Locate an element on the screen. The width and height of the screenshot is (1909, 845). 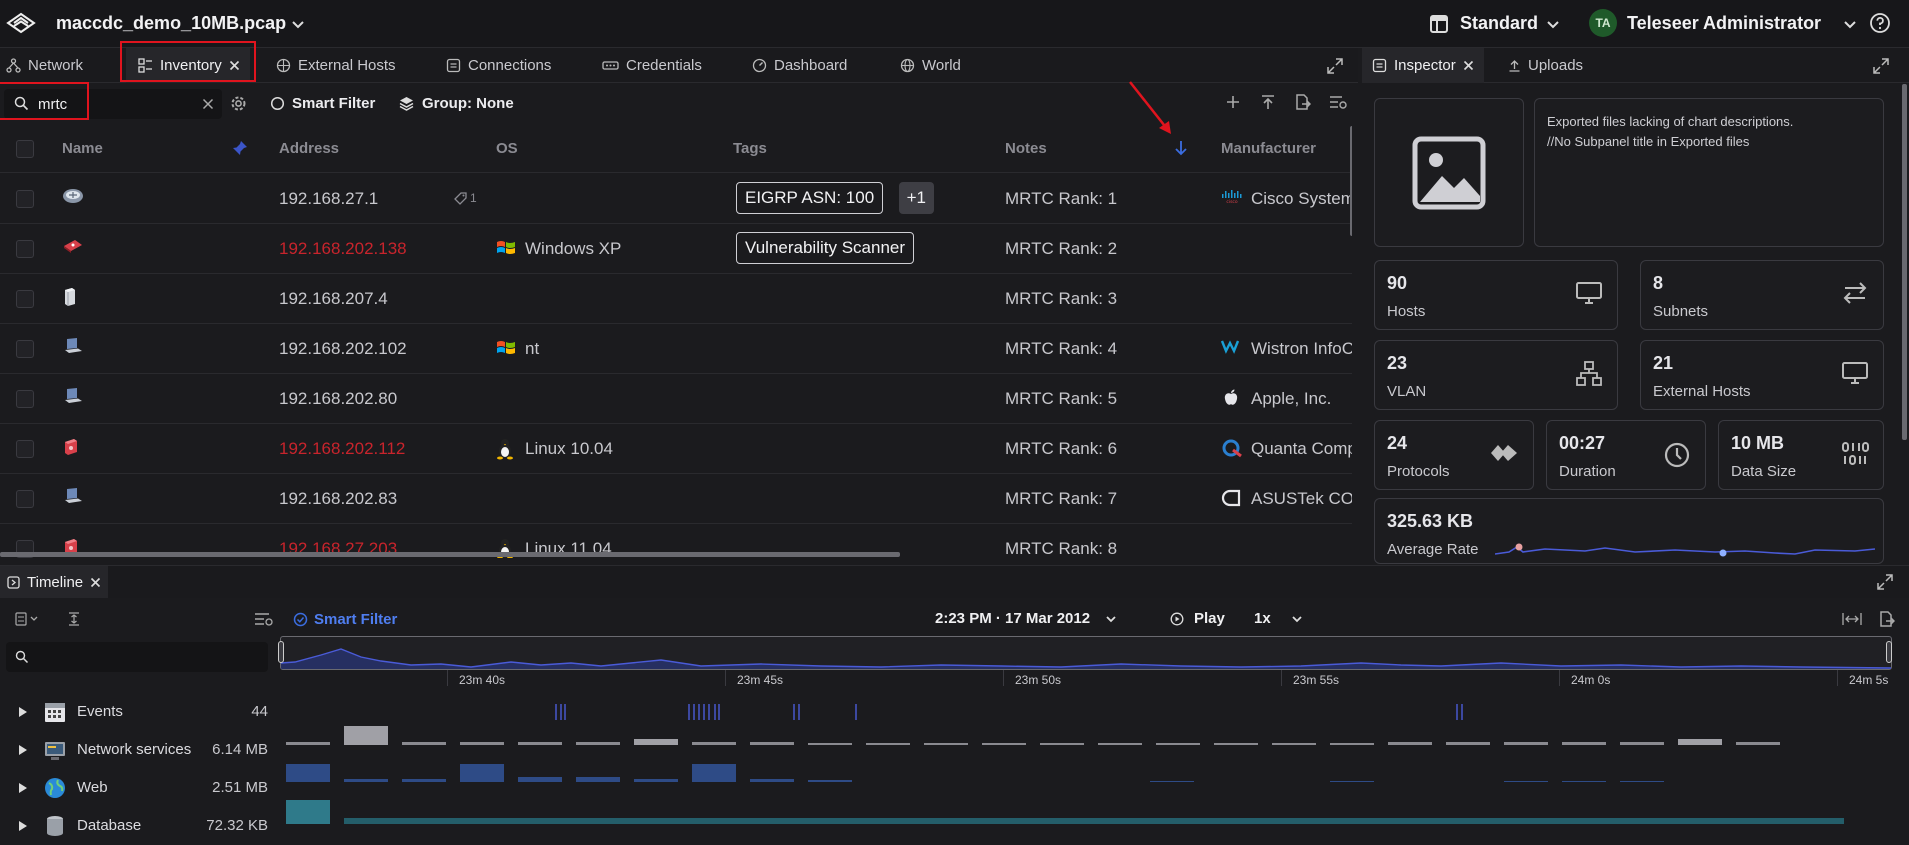
timeline-search-field is located at coordinates (137, 657).